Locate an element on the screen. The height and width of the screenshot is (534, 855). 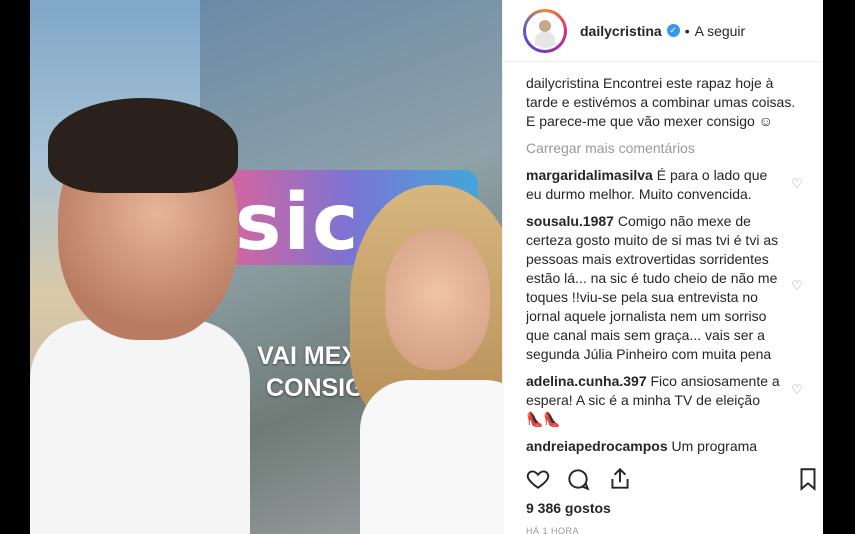
person-woman is located at coordinates (416, 359).